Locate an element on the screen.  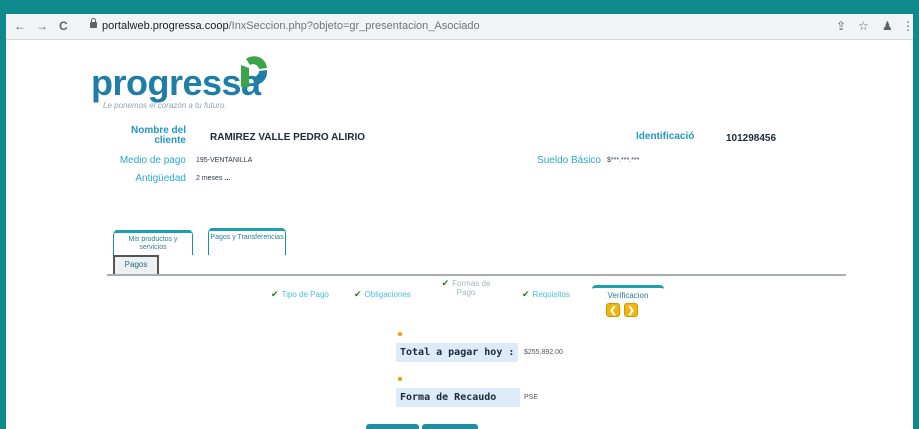
client-name-value: RAMIREZ VALLE PEDRO ALIRIO is located at coordinates (287, 137).